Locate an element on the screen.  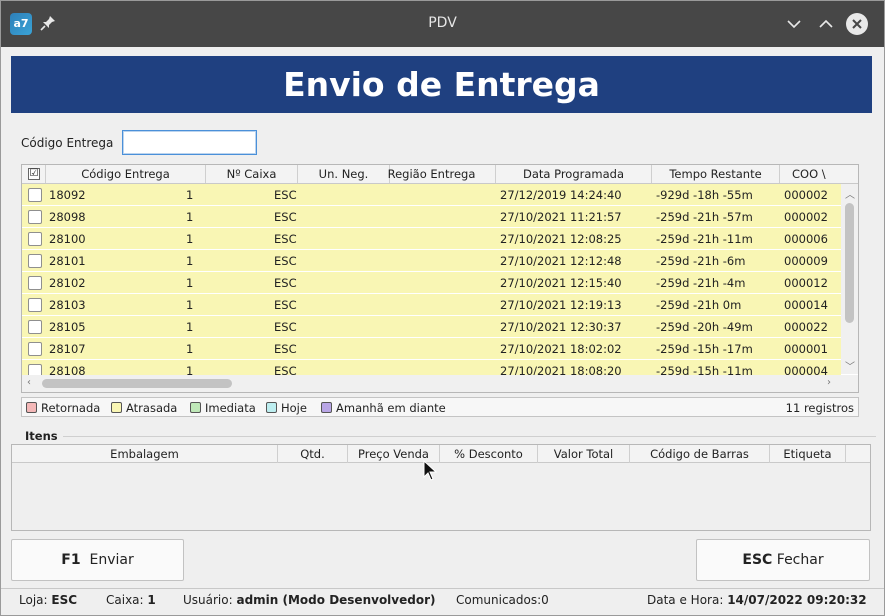
col-qtd: Qtd. is located at coordinates (313, 454).